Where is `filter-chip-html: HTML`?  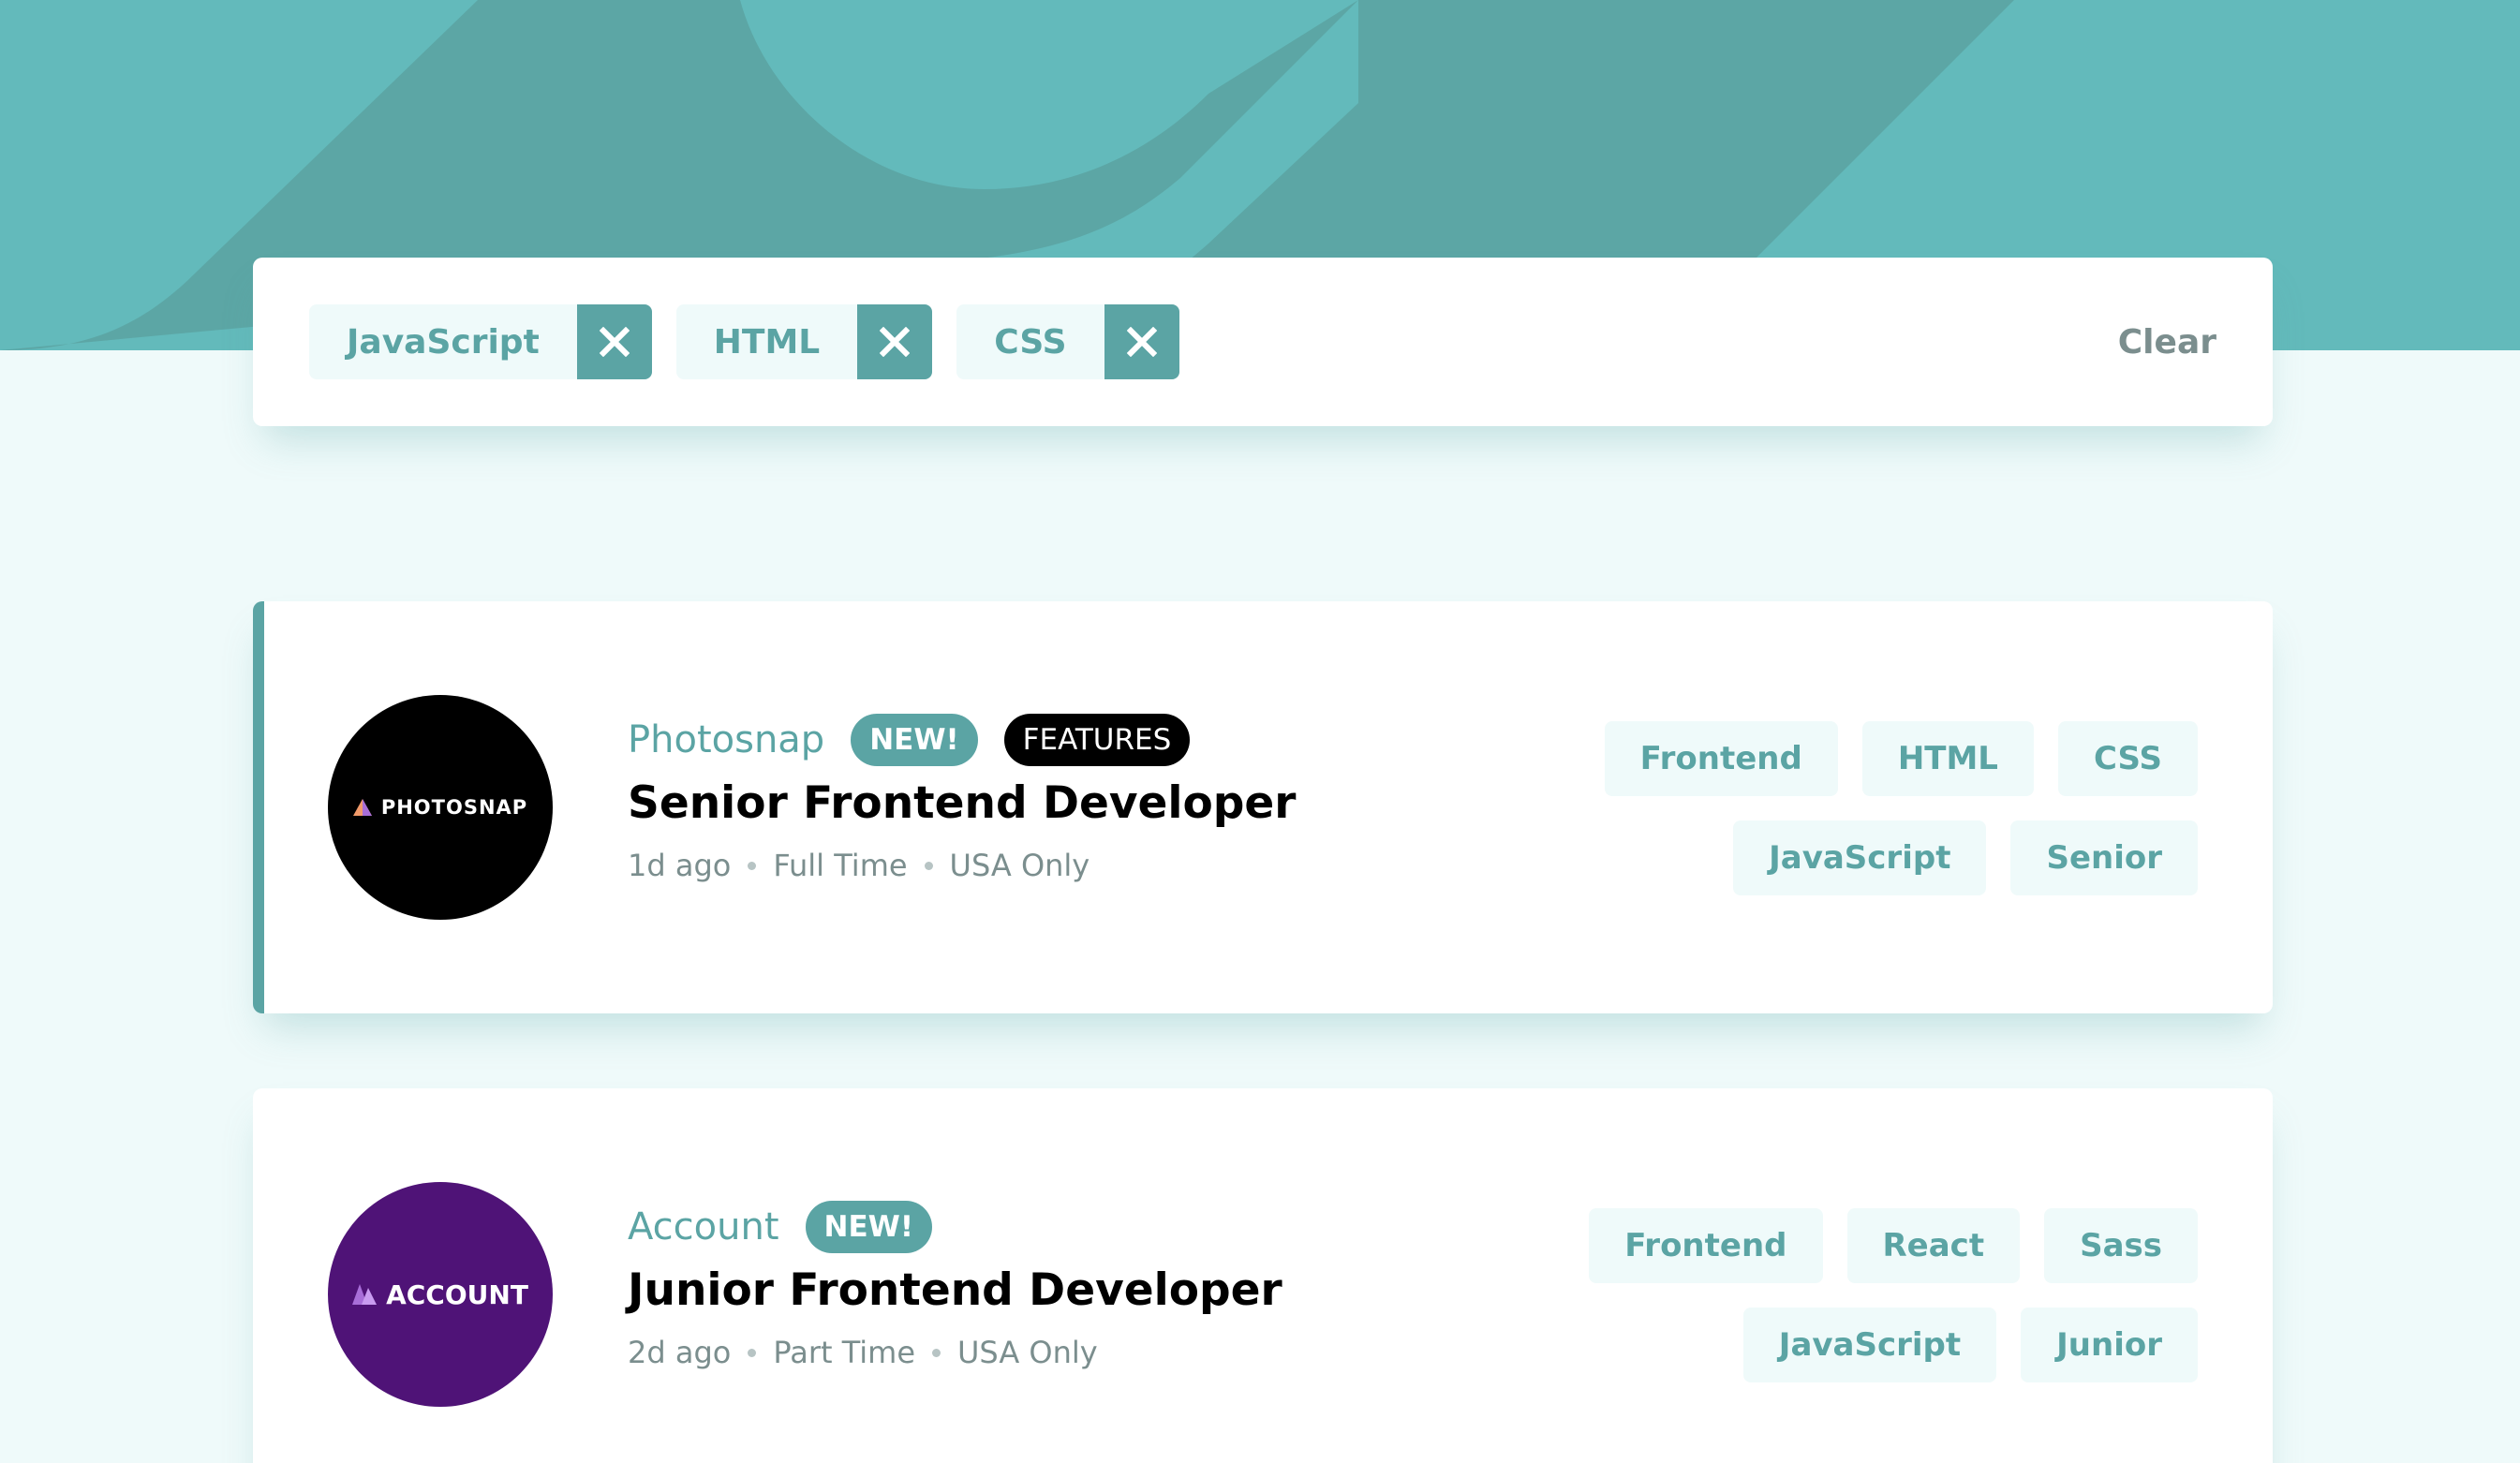
filter-chip-html: HTML is located at coordinates (804, 341).